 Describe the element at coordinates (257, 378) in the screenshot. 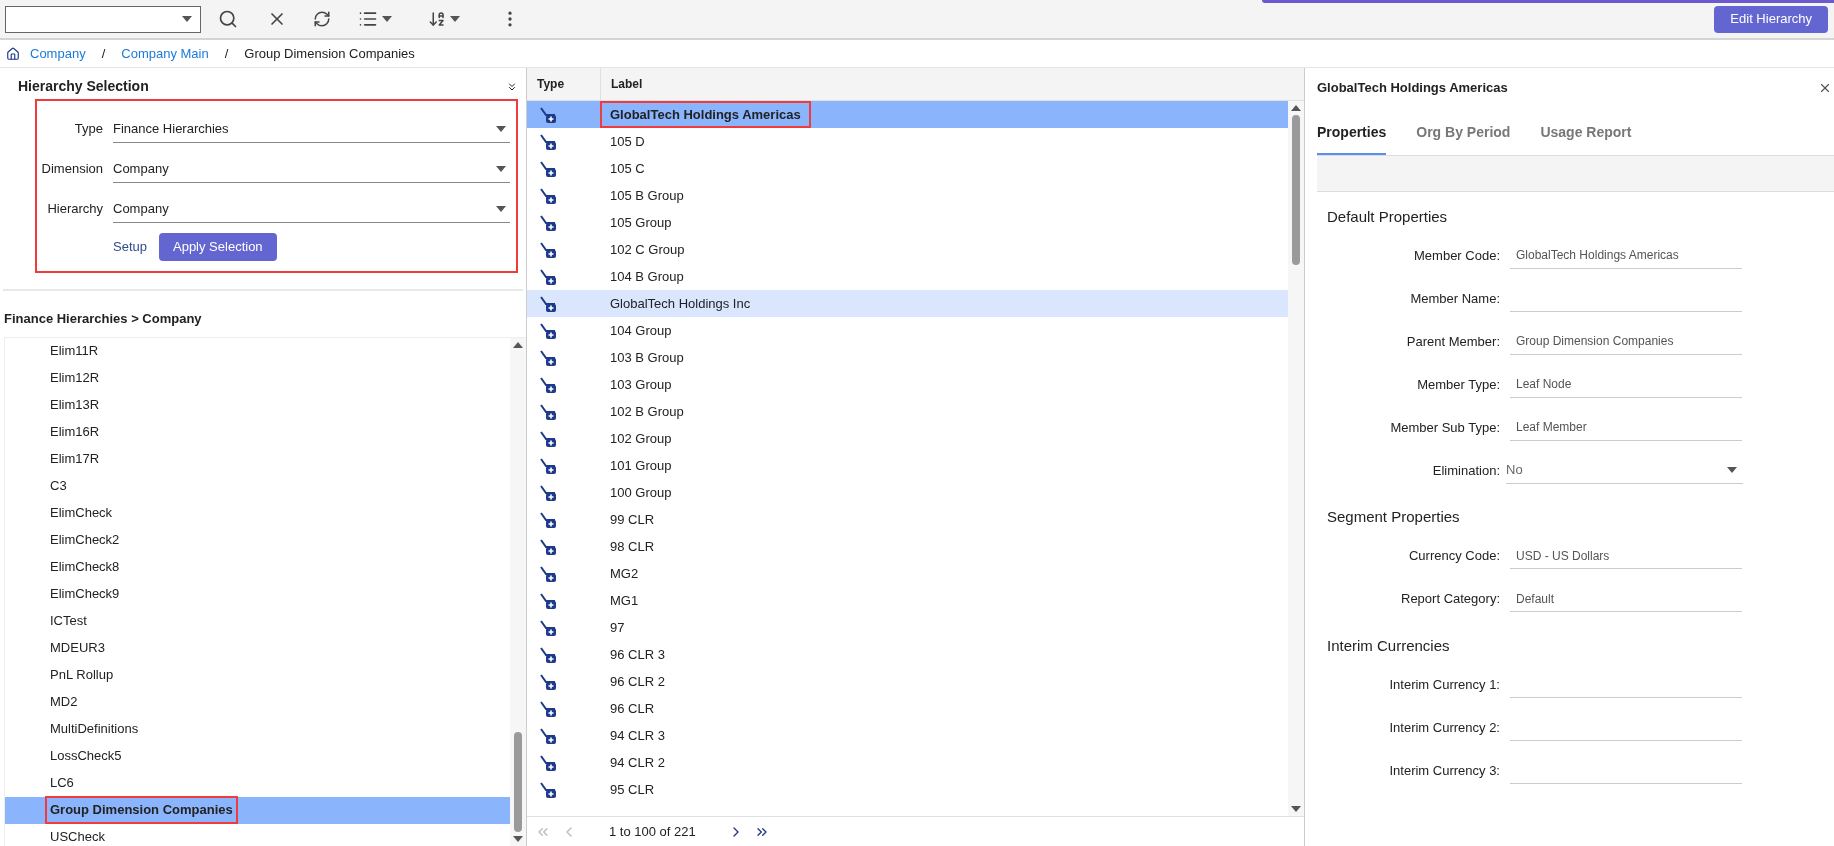

I see `tree-item: Elim12R` at that location.